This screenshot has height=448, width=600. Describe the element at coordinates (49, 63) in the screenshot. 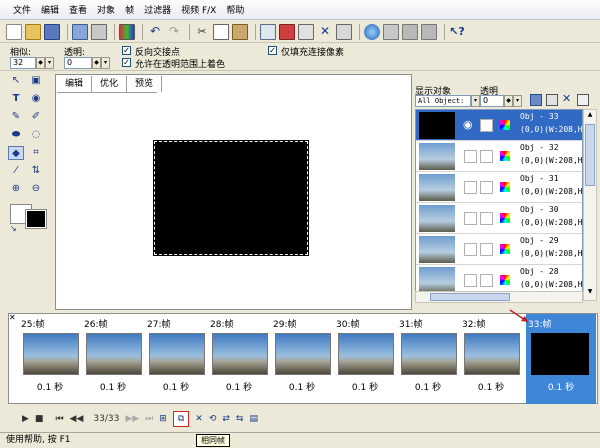

I see `similar-dropdown: ▾` at that location.